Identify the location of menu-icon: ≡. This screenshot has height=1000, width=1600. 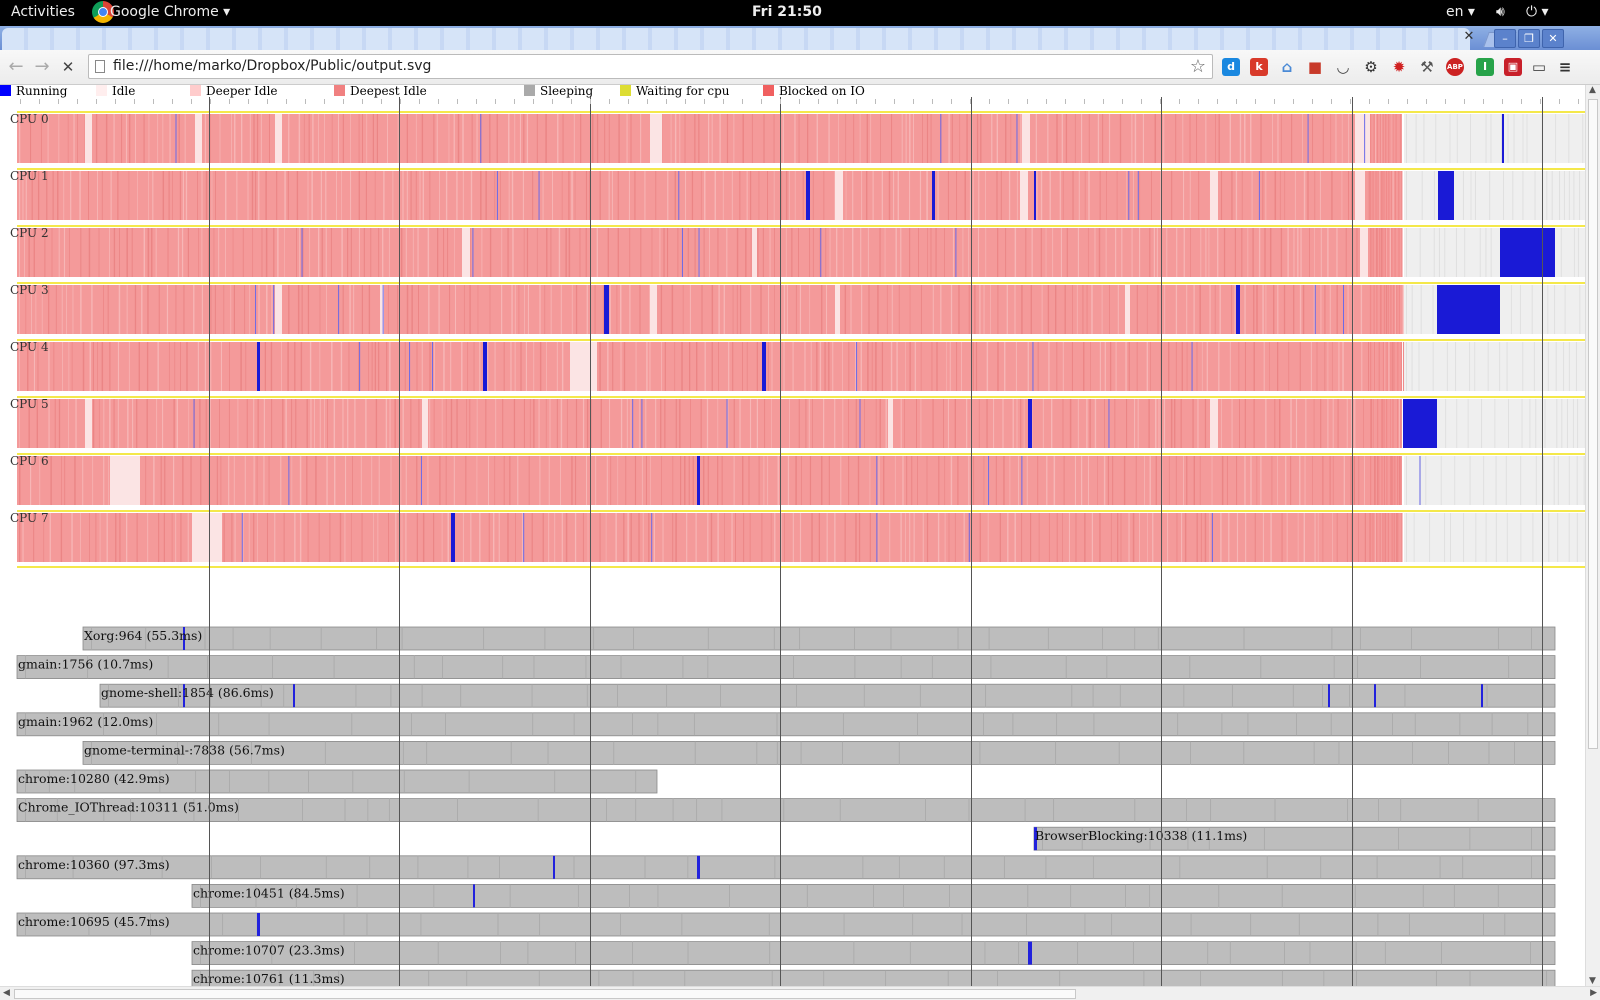
(1565, 67).